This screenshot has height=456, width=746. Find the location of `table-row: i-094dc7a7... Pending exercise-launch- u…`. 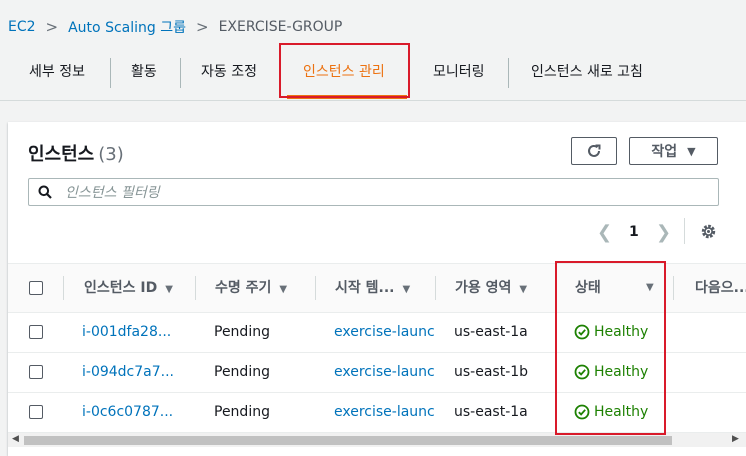

table-row: i-094dc7a7... Pending exercise-launch- u… is located at coordinates (377, 372).